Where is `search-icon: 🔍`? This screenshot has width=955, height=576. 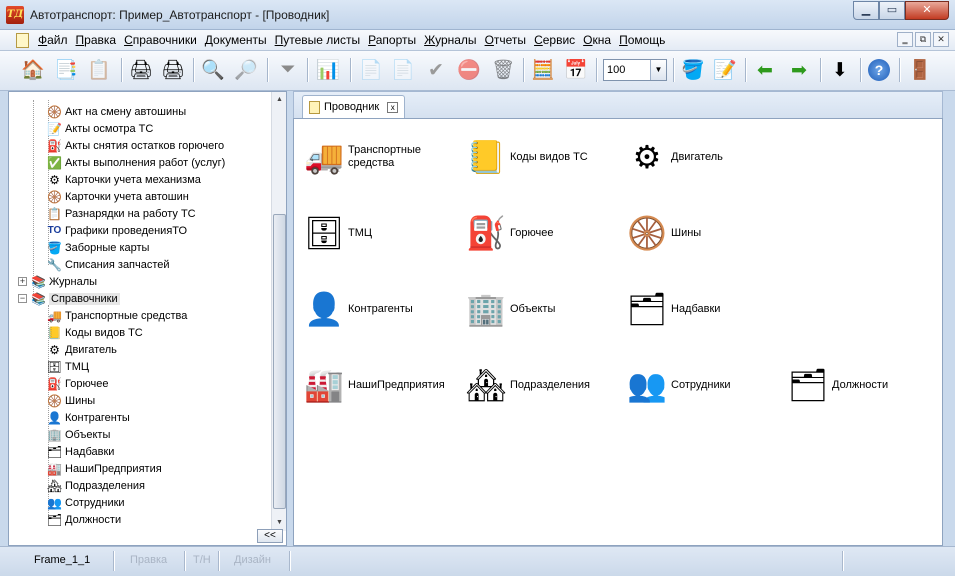
search-icon: 🔍 is located at coordinates (213, 70).